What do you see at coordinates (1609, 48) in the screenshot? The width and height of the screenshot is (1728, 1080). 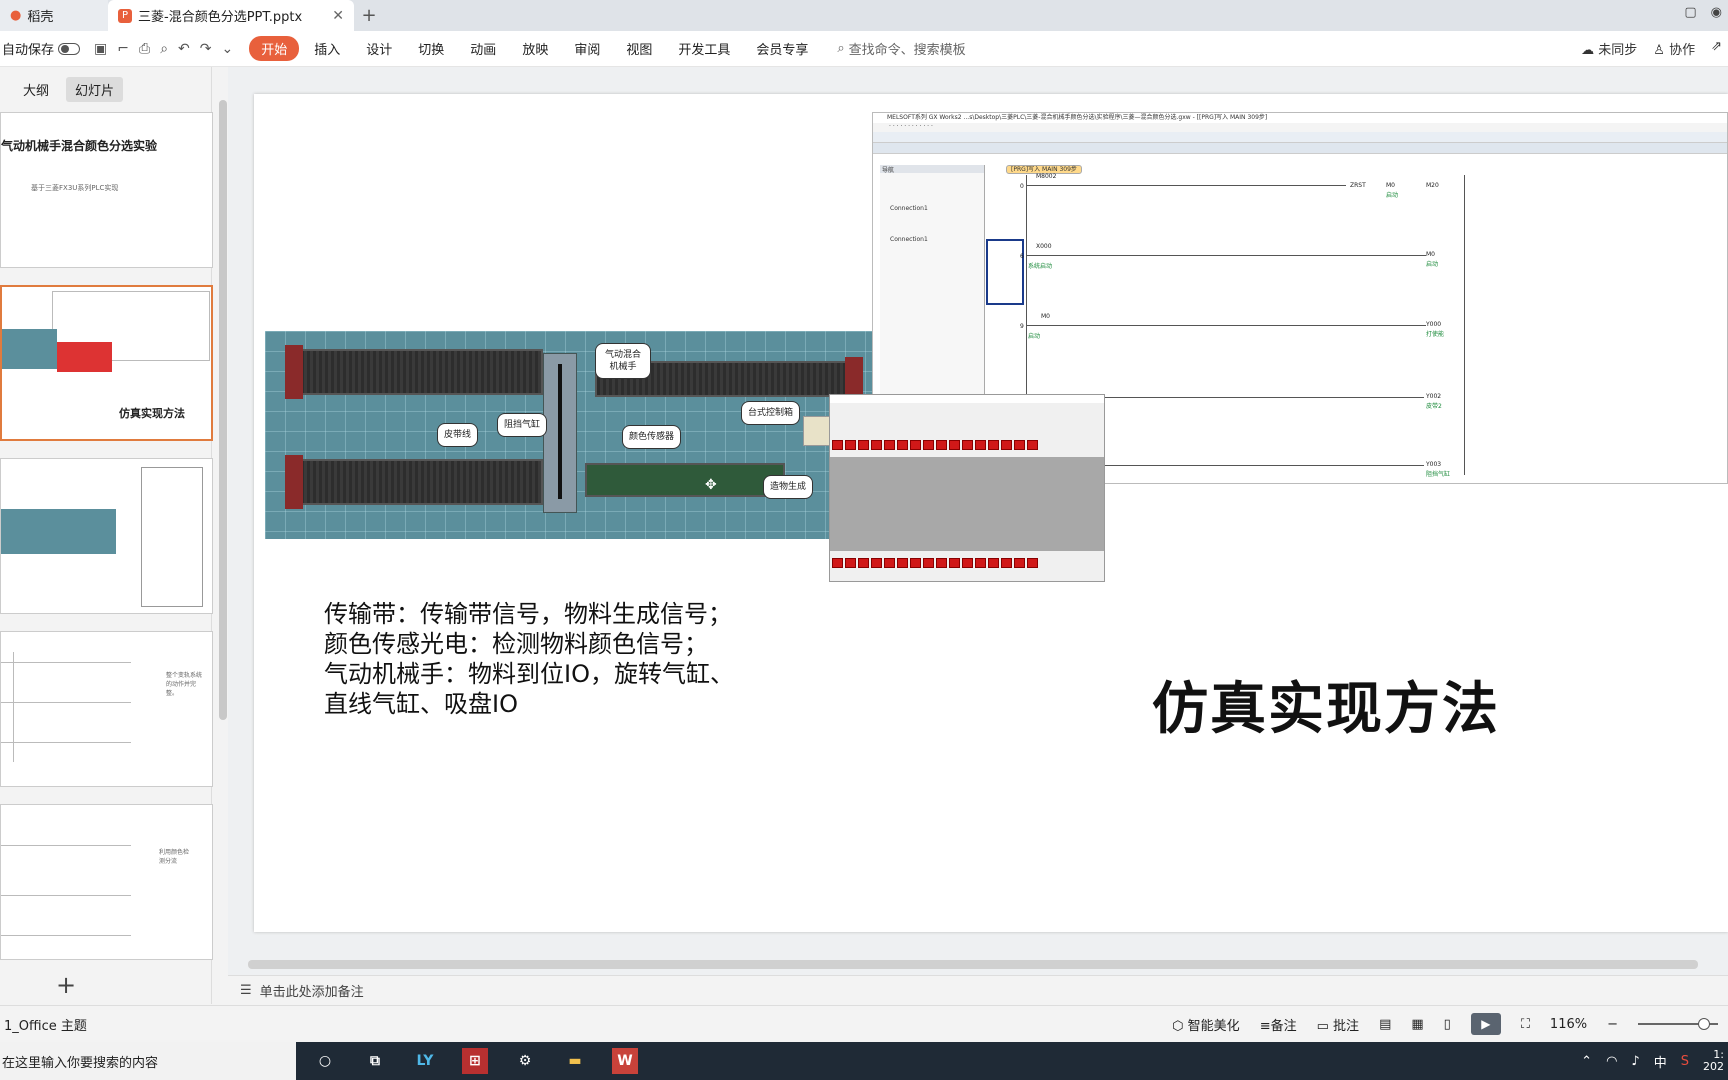 I see `sync-status: ☁ 未同步` at bounding box center [1609, 48].